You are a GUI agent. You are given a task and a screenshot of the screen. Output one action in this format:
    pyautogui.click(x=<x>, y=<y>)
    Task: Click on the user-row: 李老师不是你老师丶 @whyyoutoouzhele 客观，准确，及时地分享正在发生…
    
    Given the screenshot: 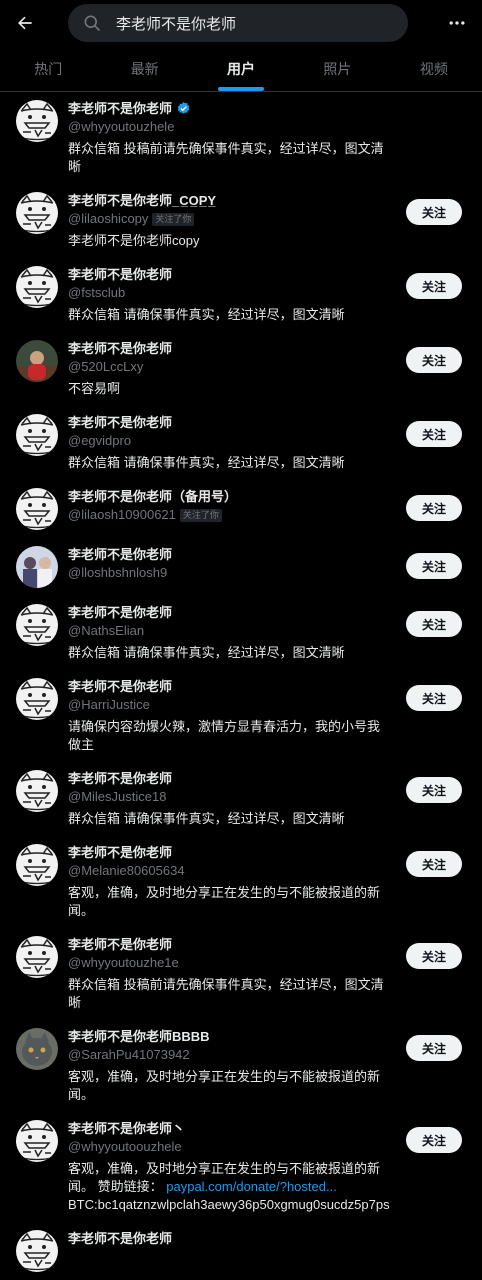 What is the action you would take?
    pyautogui.click(x=241, y=1167)
    